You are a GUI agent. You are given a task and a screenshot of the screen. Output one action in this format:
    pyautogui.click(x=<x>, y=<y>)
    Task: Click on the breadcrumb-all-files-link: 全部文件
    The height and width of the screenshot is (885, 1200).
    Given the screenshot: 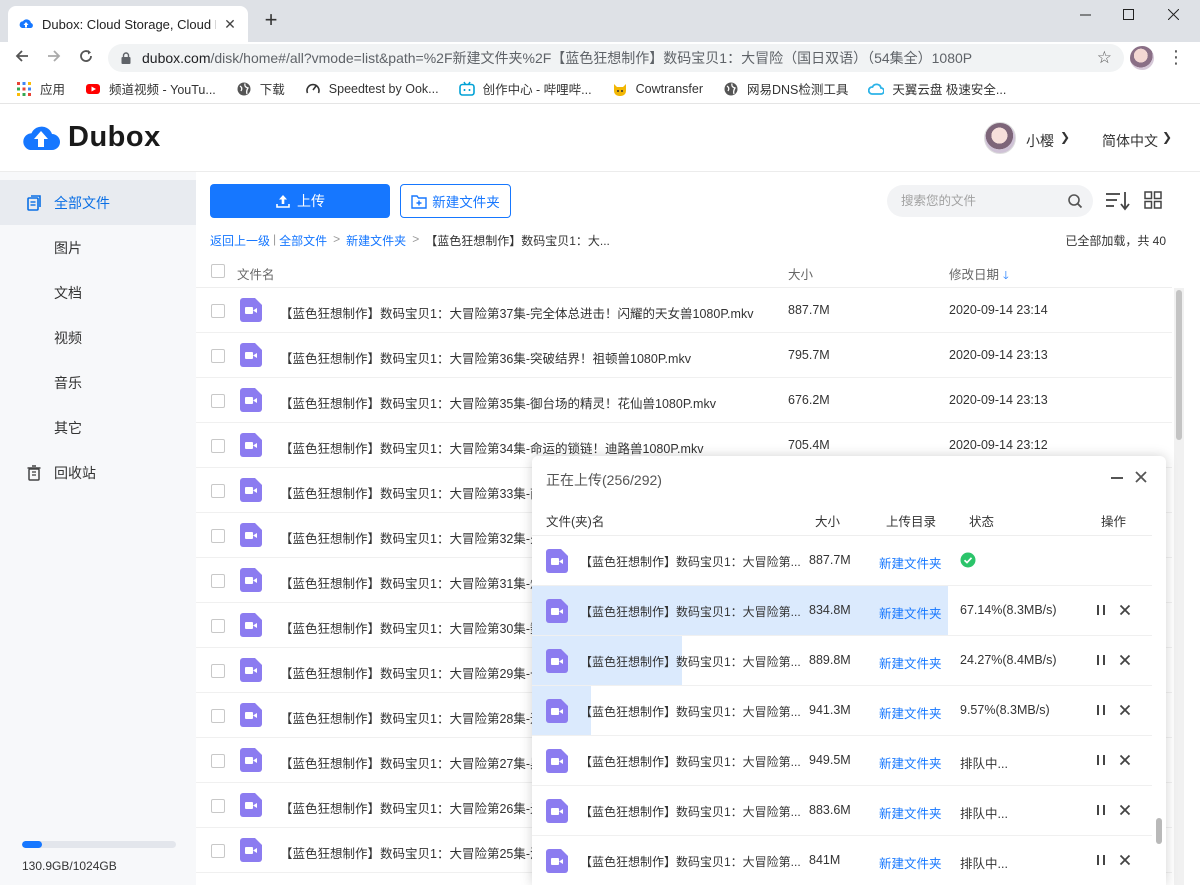 What is the action you would take?
    pyautogui.click(x=303, y=240)
    